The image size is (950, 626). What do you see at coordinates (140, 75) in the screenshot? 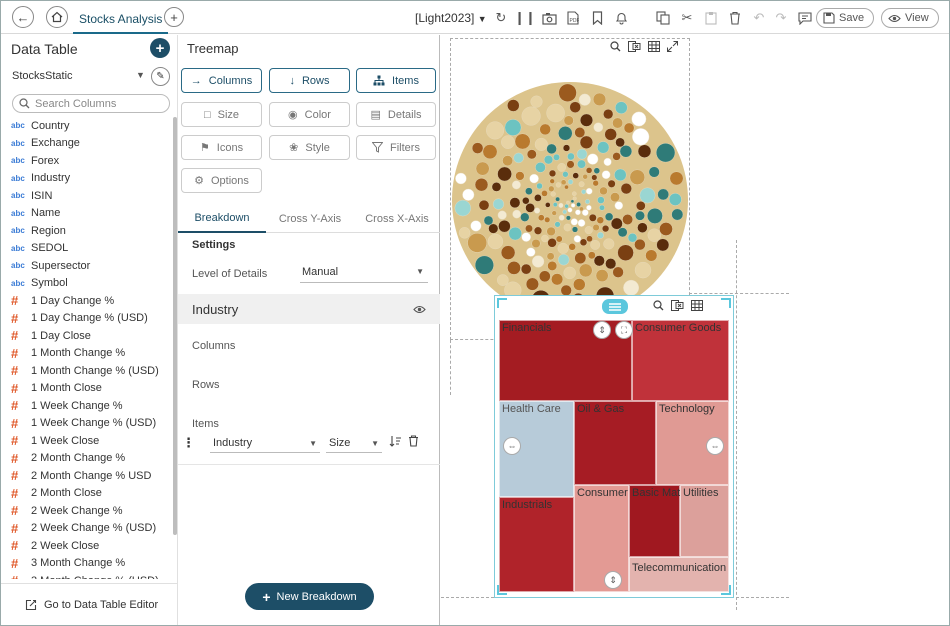
I see `caret-down-icon: ▼` at bounding box center [140, 75].